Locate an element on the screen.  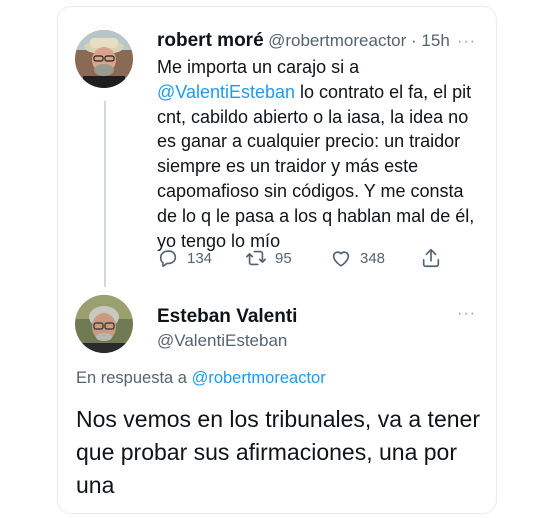
tweet1-time: 15h is located at coordinates (435, 40).